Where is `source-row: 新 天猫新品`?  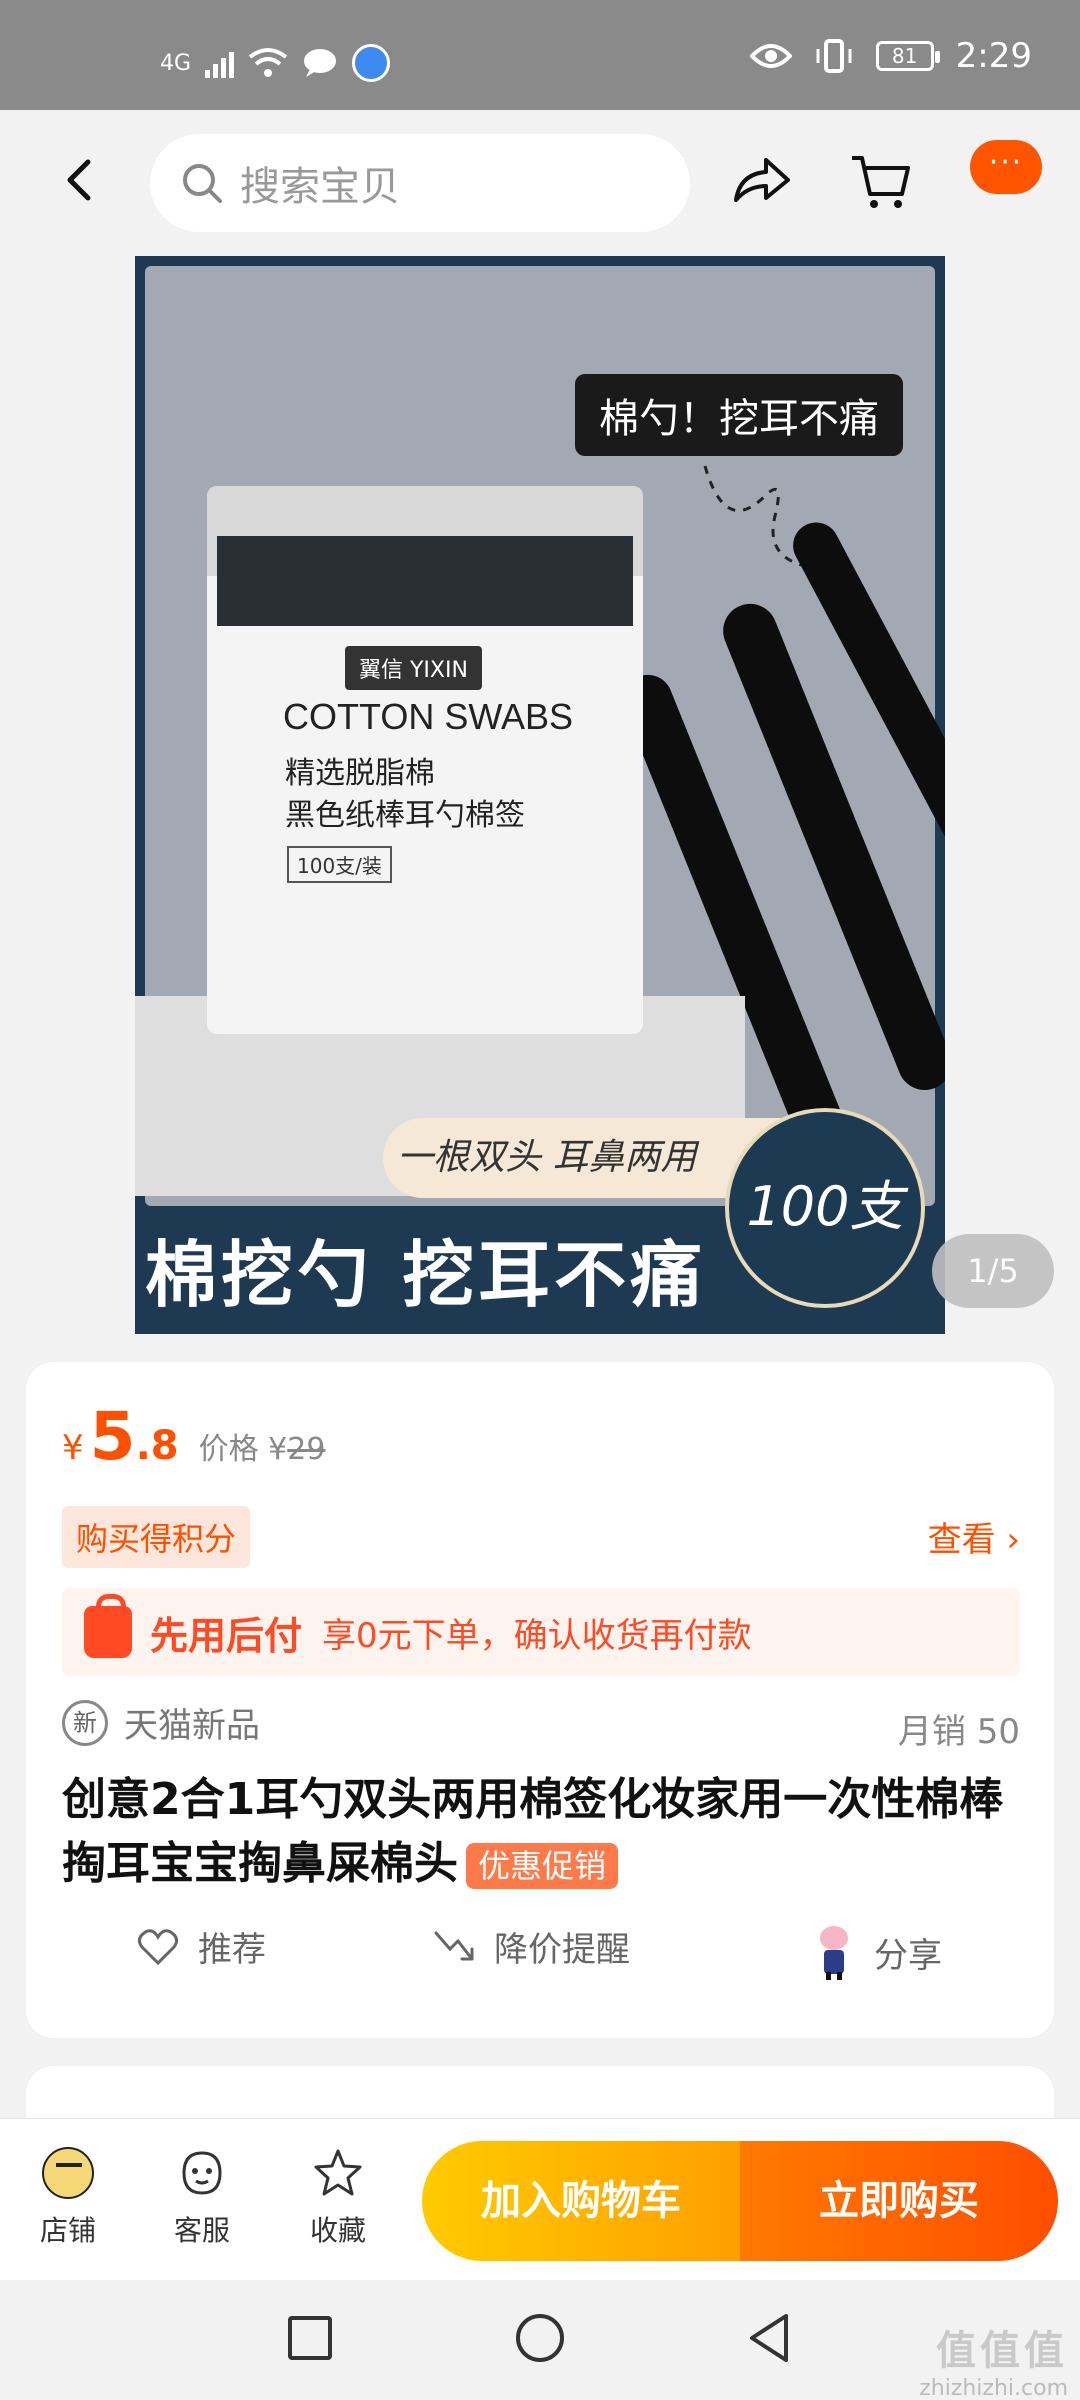
source-row: 新 天猫新品 is located at coordinates (161, 1722).